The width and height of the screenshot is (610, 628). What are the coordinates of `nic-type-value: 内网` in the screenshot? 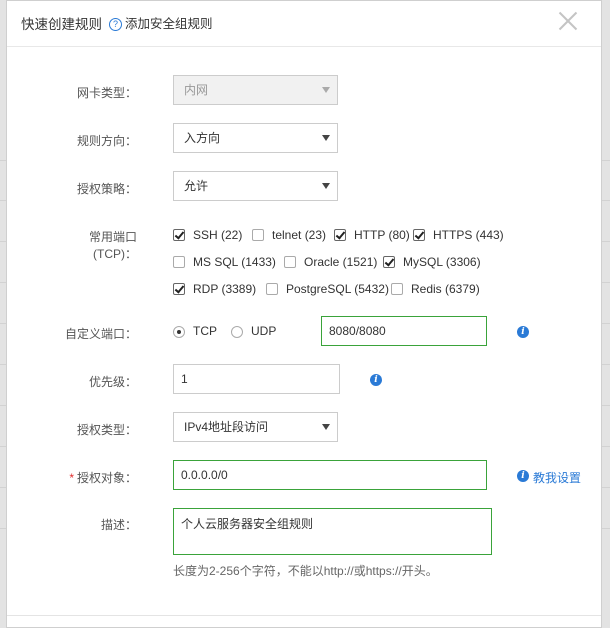 It's located at (196, 90).